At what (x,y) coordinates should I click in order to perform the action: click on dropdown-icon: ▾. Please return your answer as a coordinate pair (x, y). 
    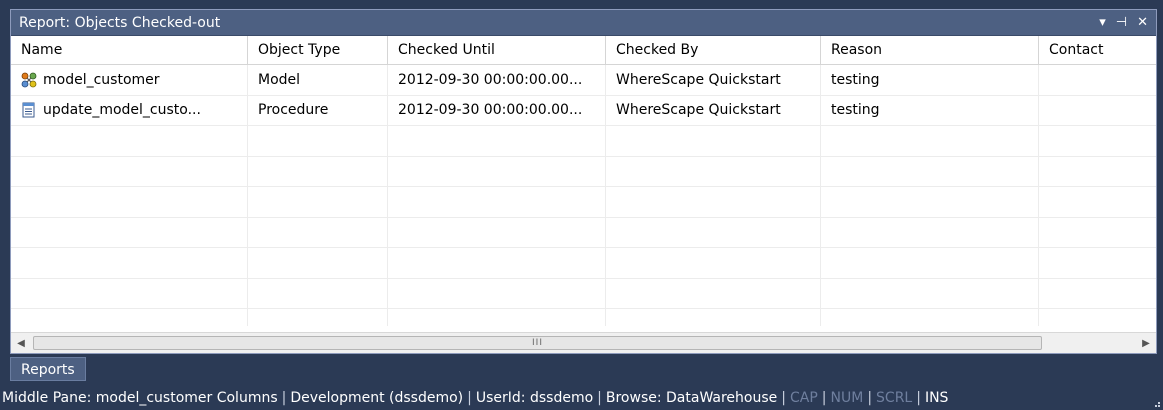
    Looking at the image, I should click on (1102, 22).